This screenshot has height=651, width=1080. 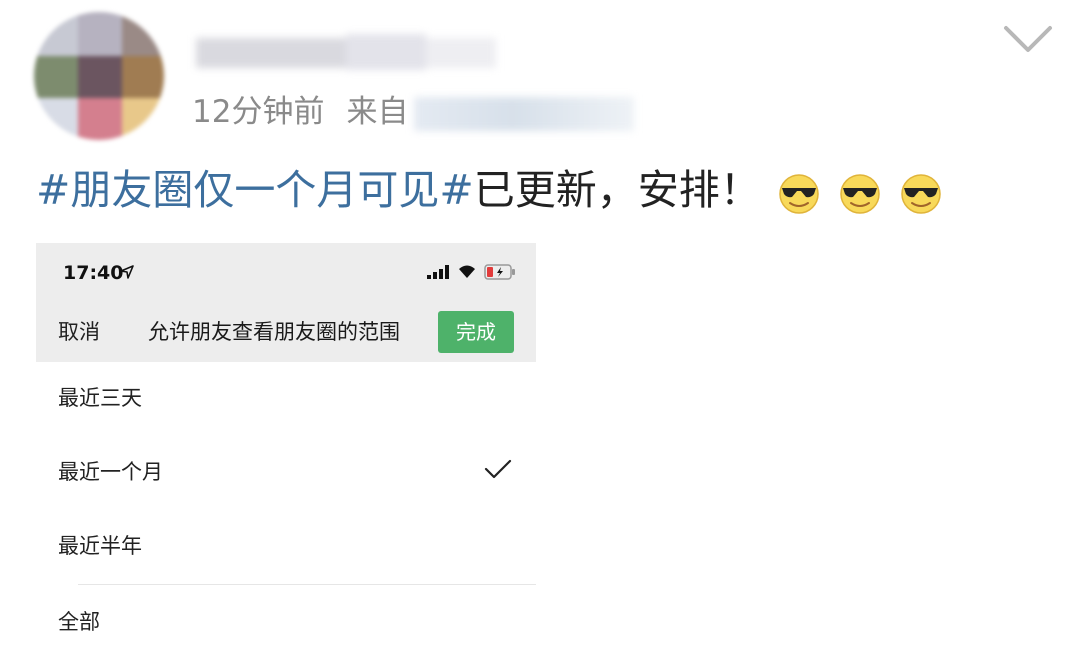 What do you see at coordinates (93, 273) in the screenshot?
I see `status-time: 17:40` at bounding box center [93, 273].